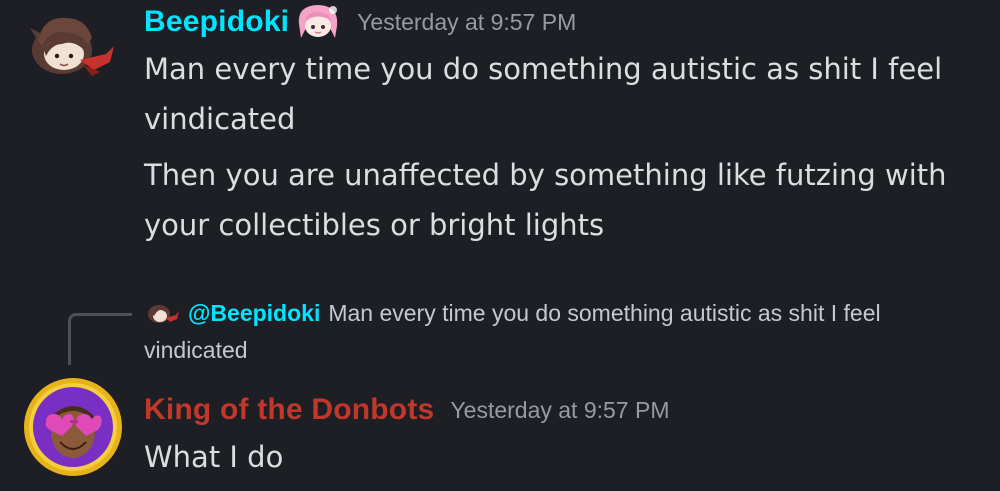  Describe the element at coordinates (254, 313) in the screenshot. I see `reply-mention: @Beepidoki` at that location.